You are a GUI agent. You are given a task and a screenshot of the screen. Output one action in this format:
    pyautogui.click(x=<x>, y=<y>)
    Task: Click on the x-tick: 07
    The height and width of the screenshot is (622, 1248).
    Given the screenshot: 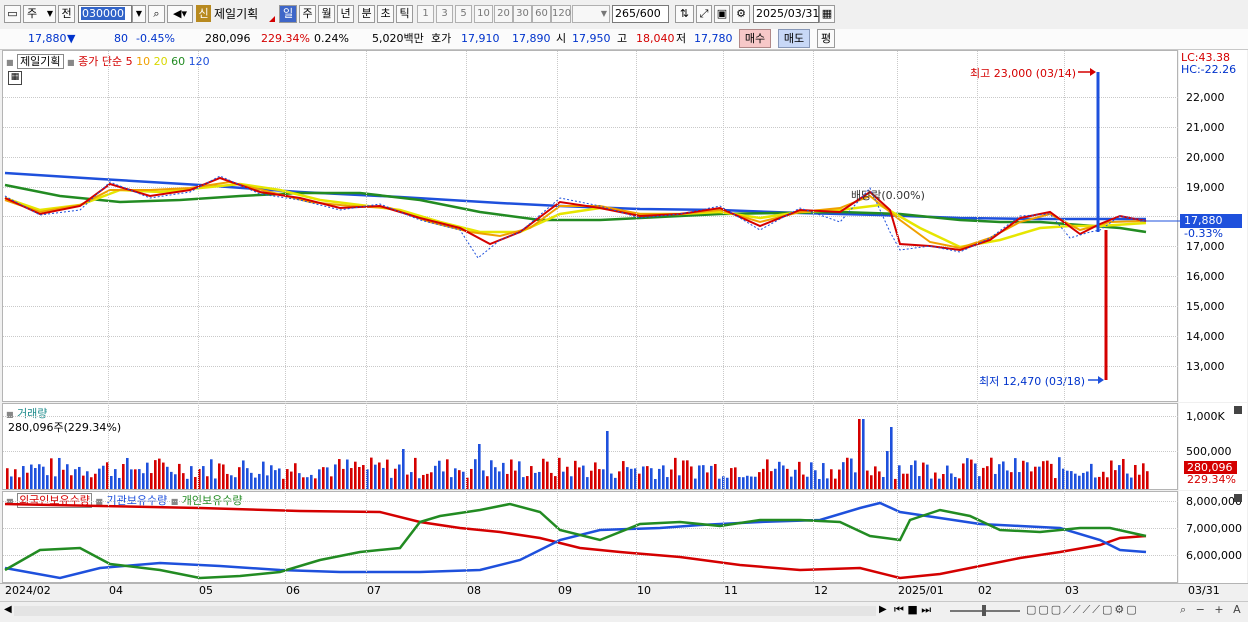 What is the action you would take?
    pyautogui.click(x=374, y=590)
    